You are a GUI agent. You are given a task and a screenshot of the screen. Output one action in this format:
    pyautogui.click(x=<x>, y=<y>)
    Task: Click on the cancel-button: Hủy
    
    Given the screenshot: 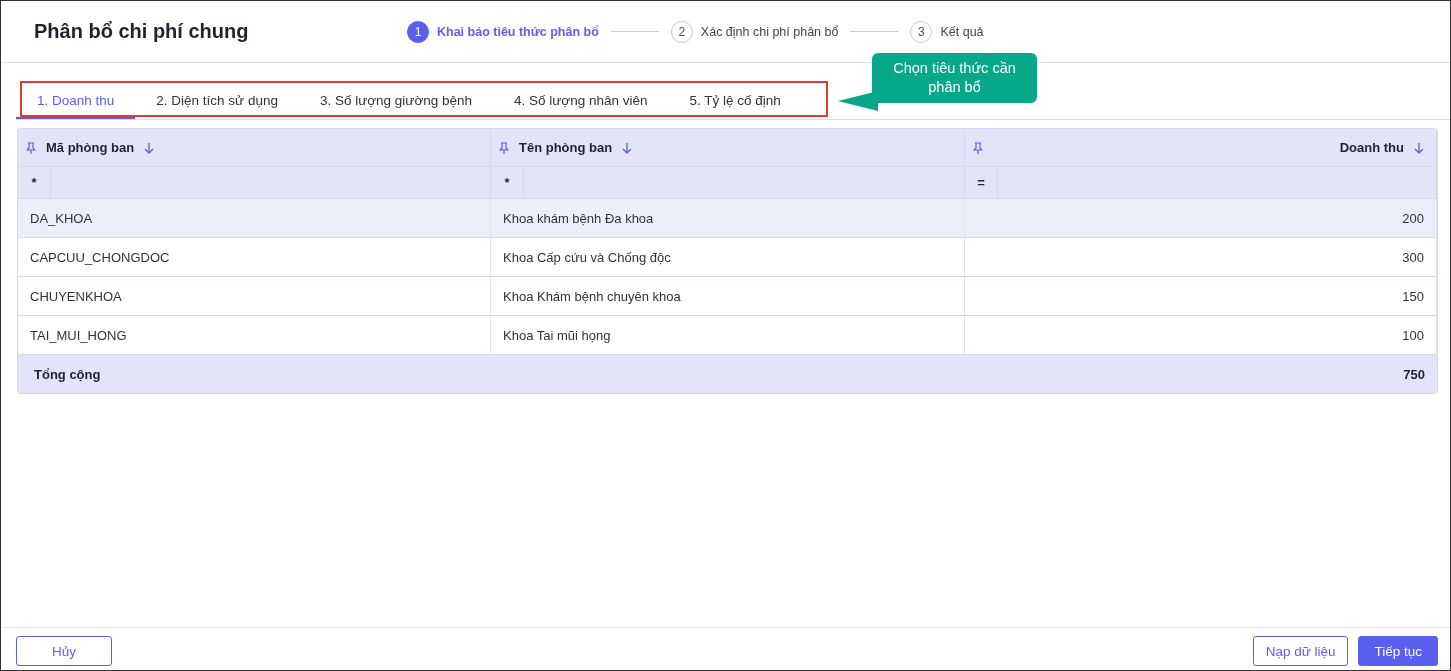 What is the action you would take?
    pyautogui.click(x=64, y=651)
    